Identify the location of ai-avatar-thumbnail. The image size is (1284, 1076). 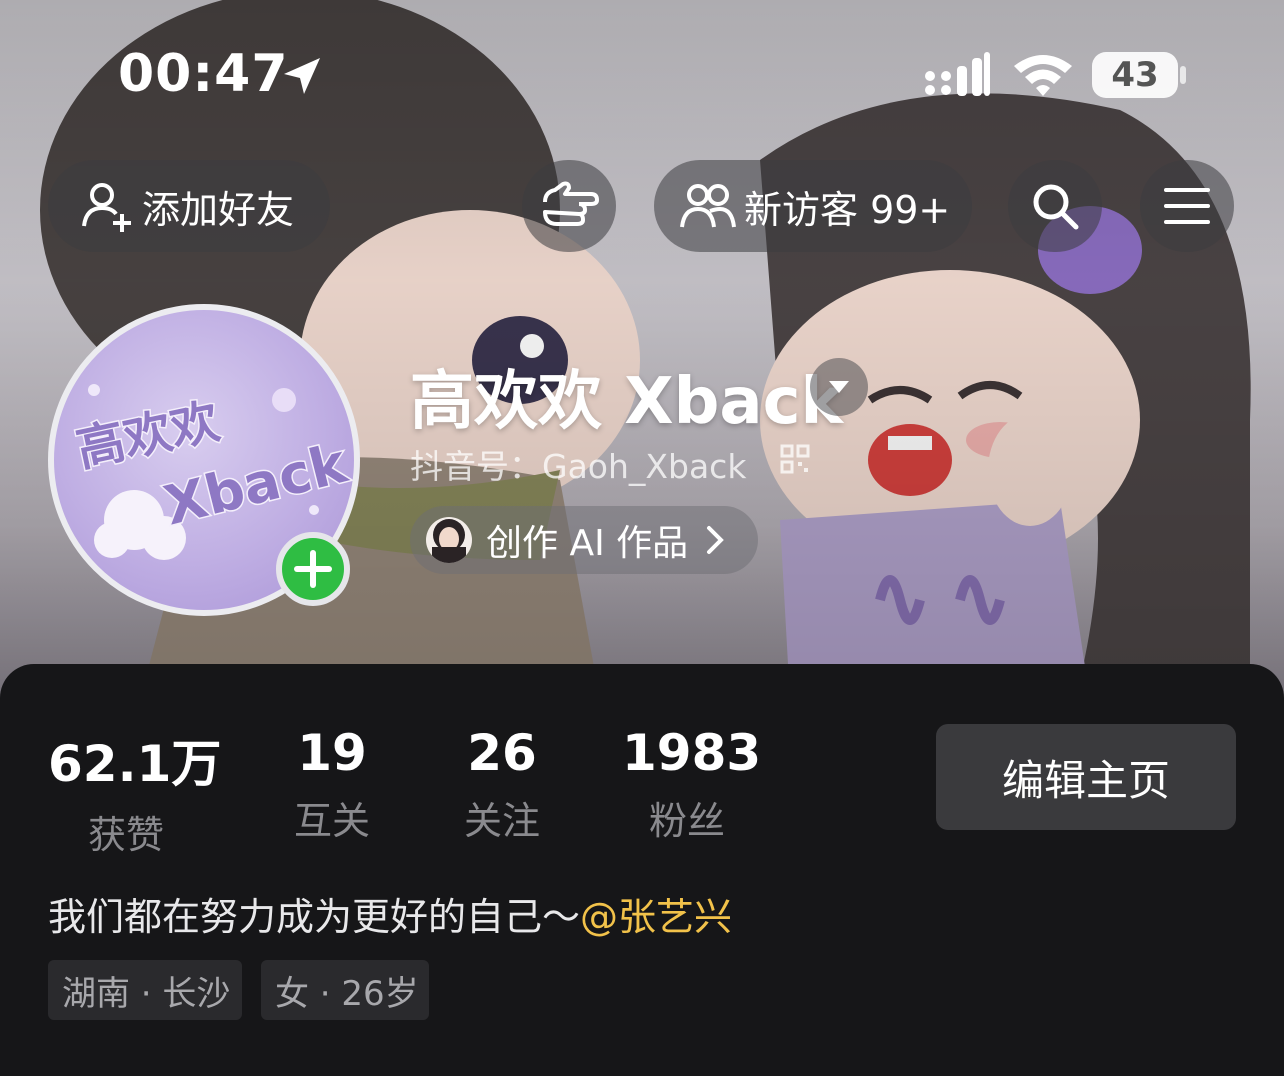
(449, 540).